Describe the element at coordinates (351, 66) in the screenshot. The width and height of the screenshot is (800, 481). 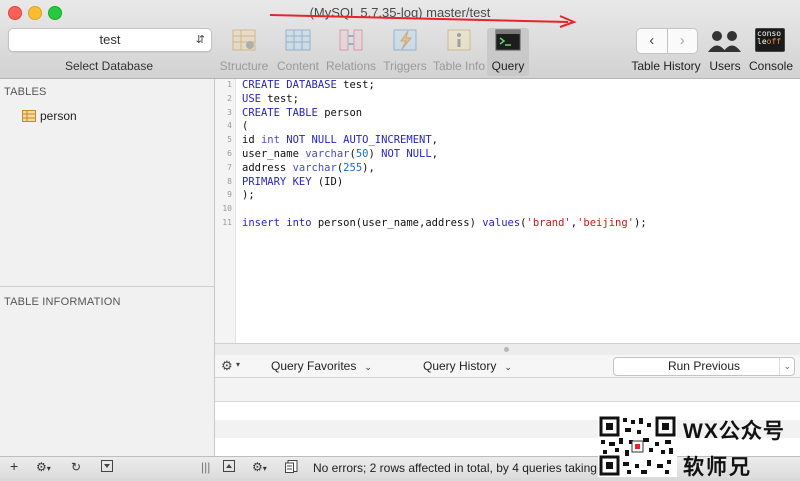
I see `tab-relations-label: Relations` at that location.